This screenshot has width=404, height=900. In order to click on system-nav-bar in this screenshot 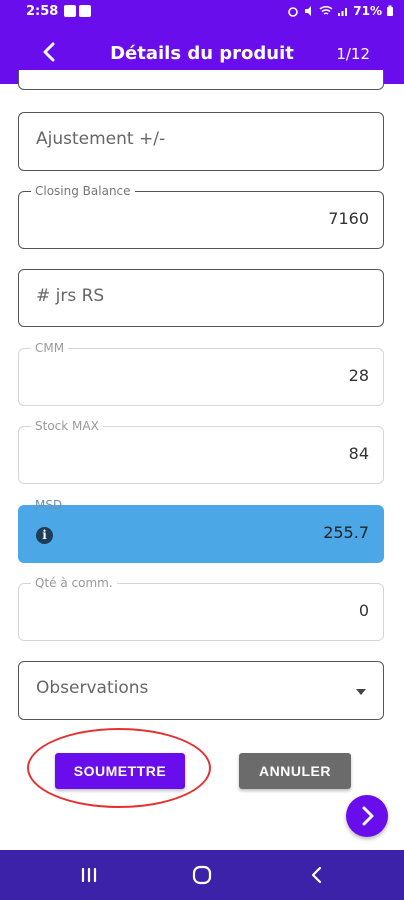, I will do `click(202, 875)`.